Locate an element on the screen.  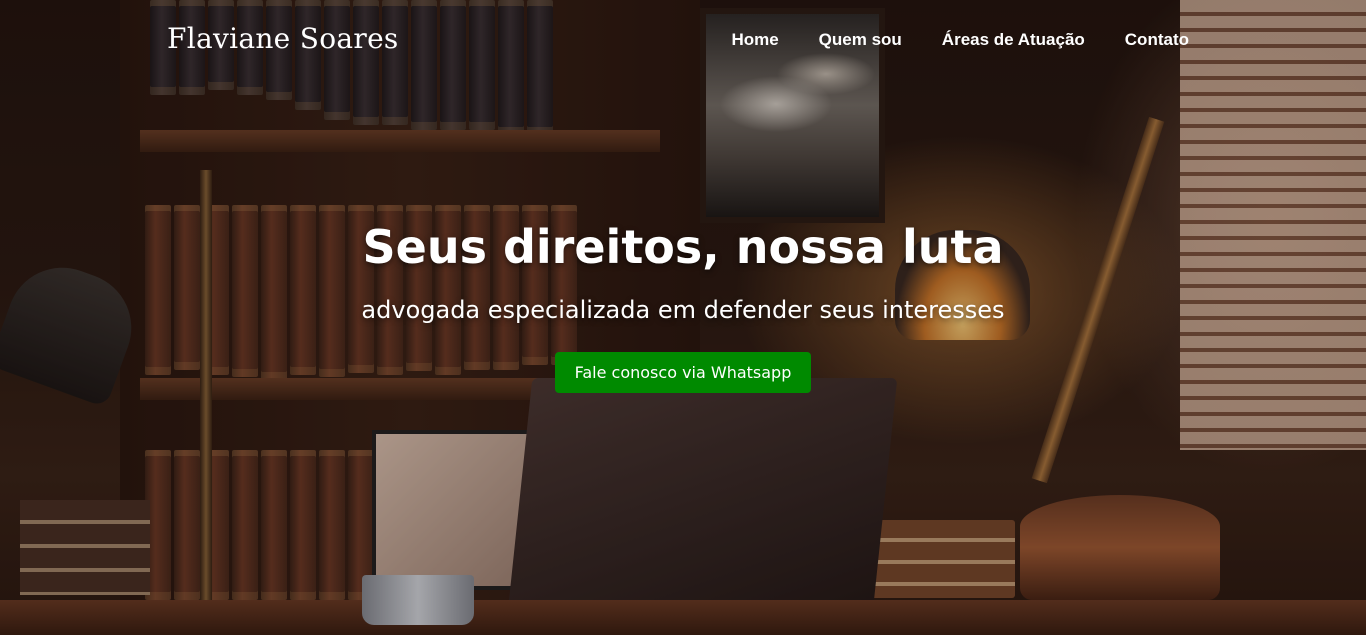
brand-logo: Flaviane Soares is located at coordinates (283, 38).